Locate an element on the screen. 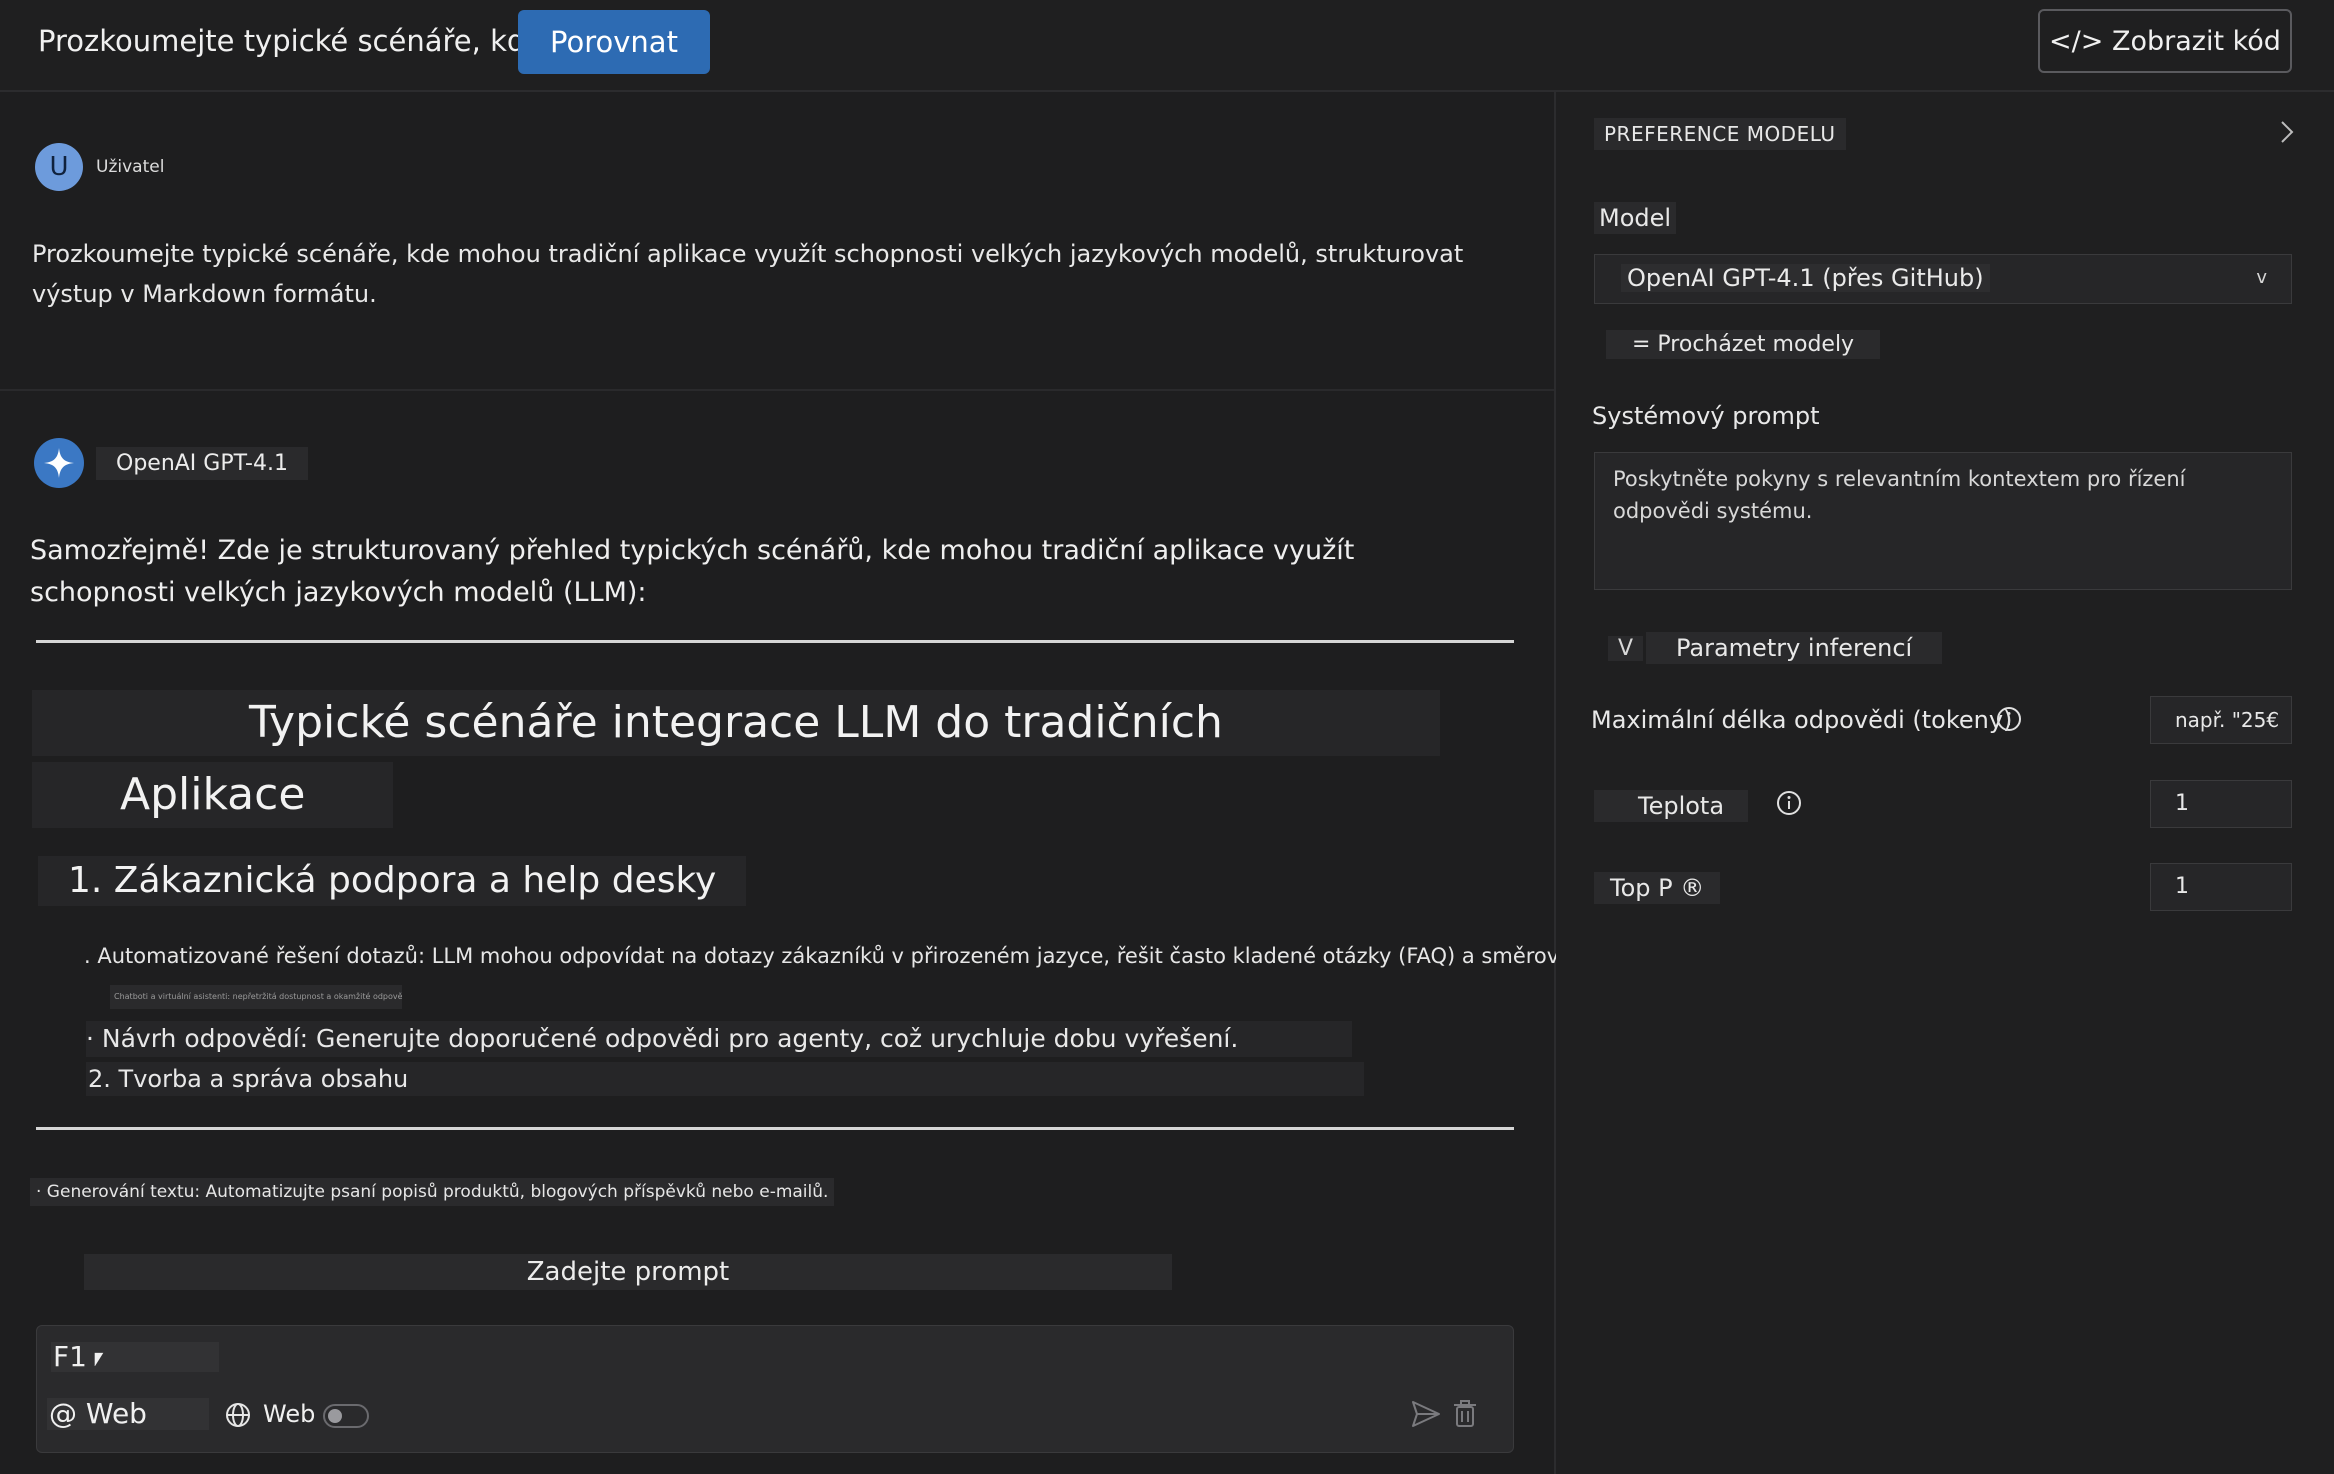  max-tokens-input: např. "25€ is located at coordinates (2221, 720).